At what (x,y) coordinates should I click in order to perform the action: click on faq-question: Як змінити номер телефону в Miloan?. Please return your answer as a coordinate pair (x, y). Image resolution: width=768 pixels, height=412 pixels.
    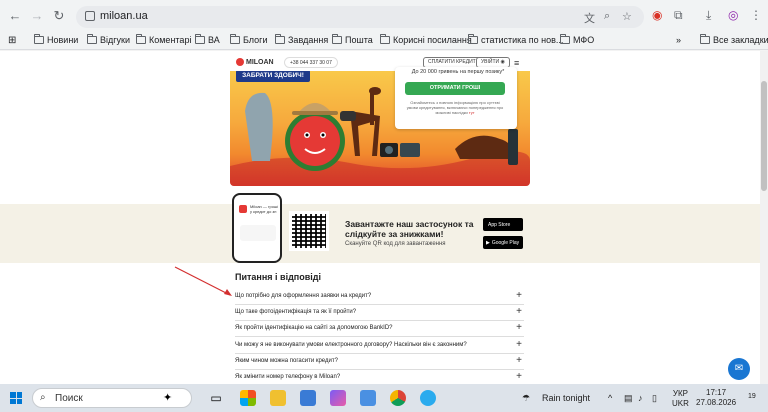
    Looking at the image, I should click on (288, 377).